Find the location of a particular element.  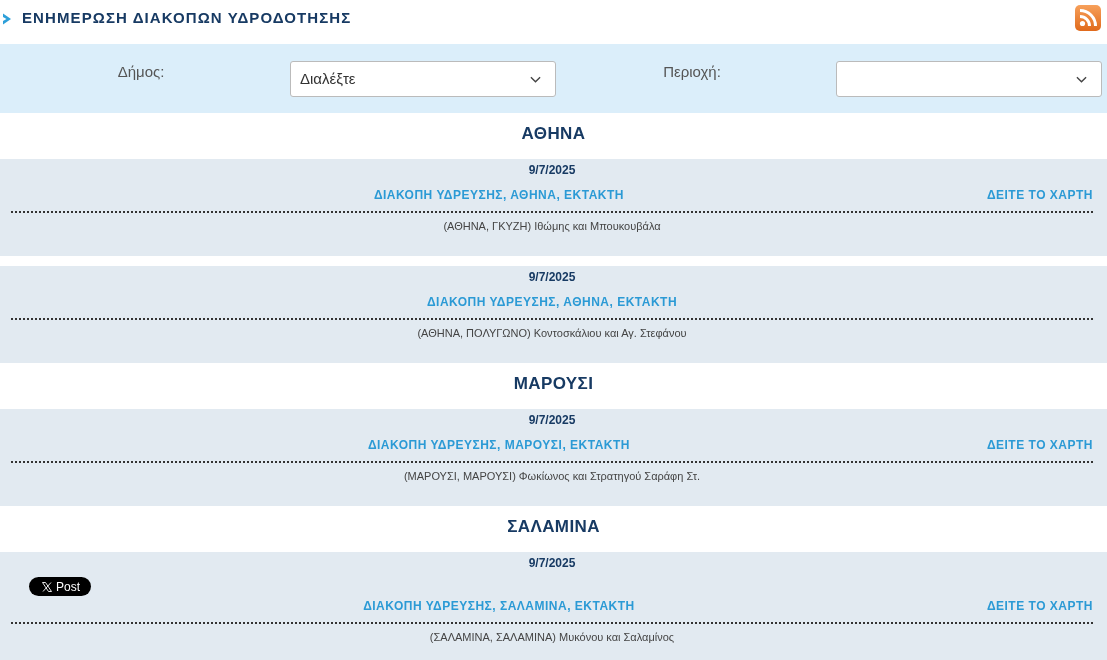

filter-label: Περιοχή: is located at coordinates (692, 72).